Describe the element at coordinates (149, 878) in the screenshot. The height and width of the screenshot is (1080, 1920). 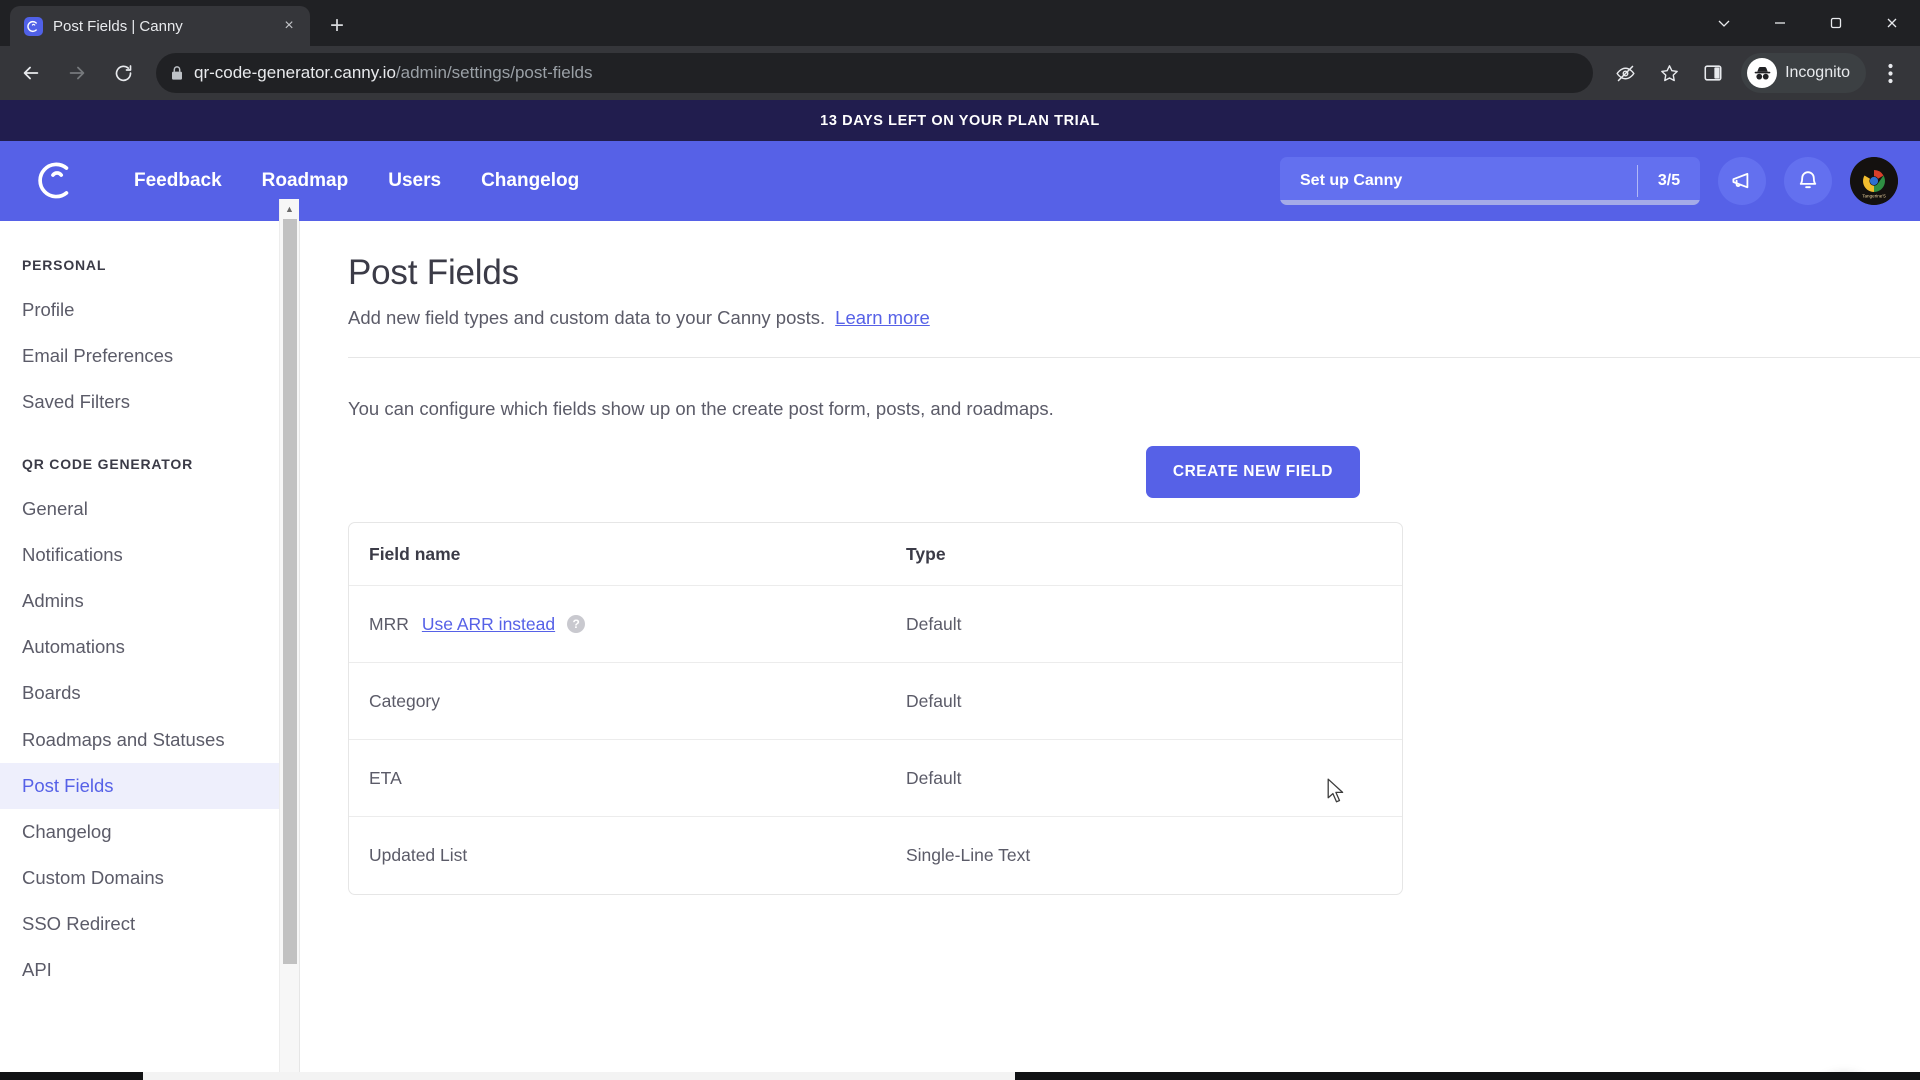
I see `sidebar-item-custom-domains: Custom Domains` at that location.